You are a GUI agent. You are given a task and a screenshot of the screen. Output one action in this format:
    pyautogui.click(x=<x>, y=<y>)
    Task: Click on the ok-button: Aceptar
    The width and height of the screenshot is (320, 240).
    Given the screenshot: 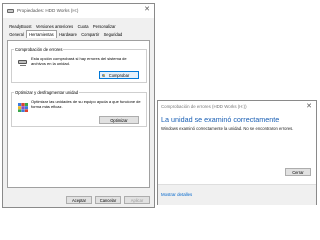 What is the action you would take?
    pyautogui.click(x=79, y=200)
    